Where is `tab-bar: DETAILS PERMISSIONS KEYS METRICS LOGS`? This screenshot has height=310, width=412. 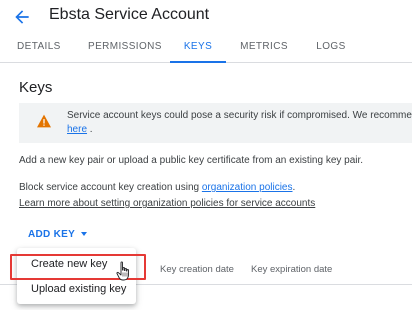 tab-bar: DETAILS PERMISSIONS KEYS METRICS LOGS is located at coordinates (206, 48).